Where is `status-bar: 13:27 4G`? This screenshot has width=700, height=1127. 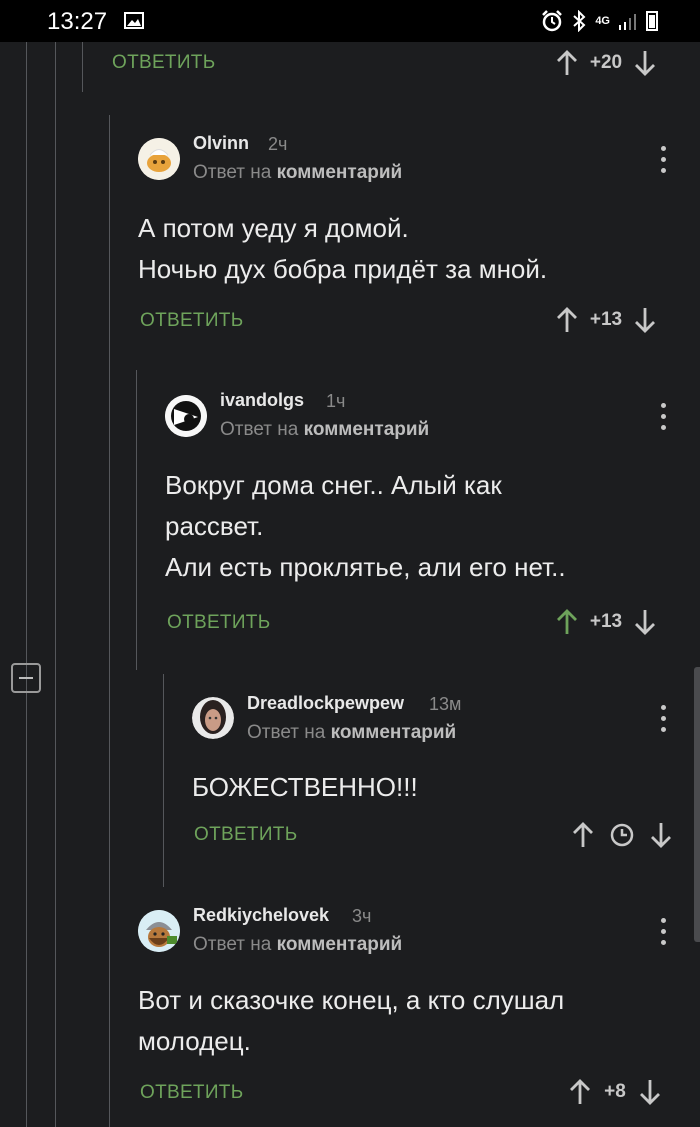
status-bar: 13:27 4G is located at coordinates (350, 21).